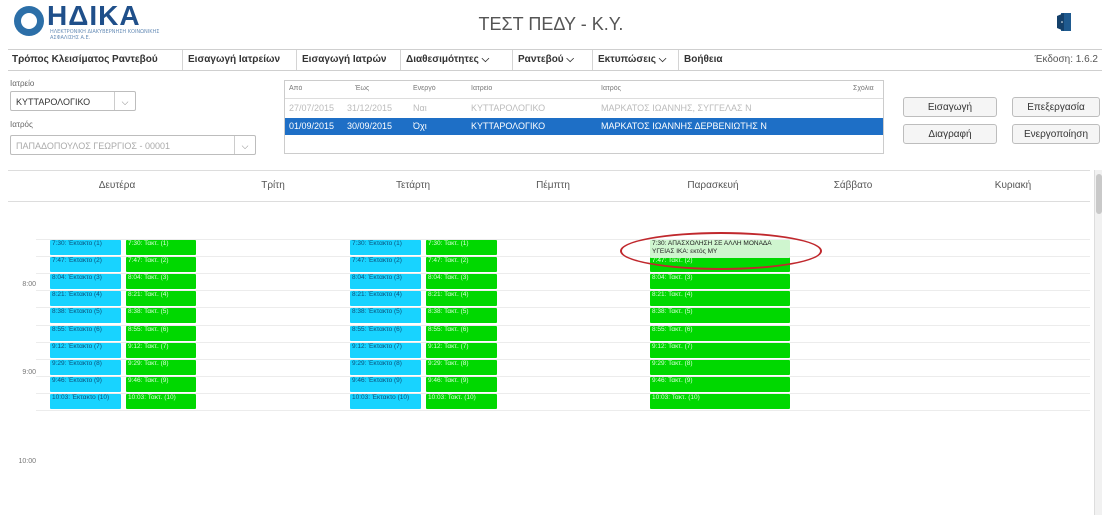 The height and width of the screenshot is (525, 1102). What do you see at coordinates (482, 88) in the screenshot?
I see `col-header-clinic: Ιατρείο` at bounding box center [482, 88].